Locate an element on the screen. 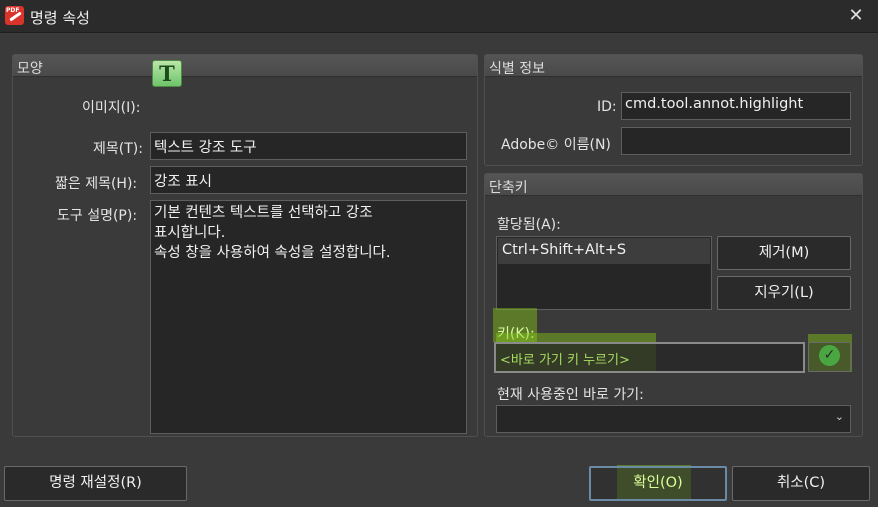 The height and width of the screenshot is (507, 878). adobe-name-label: Adobe© 이름(N) is located at coordinates (556, 145).